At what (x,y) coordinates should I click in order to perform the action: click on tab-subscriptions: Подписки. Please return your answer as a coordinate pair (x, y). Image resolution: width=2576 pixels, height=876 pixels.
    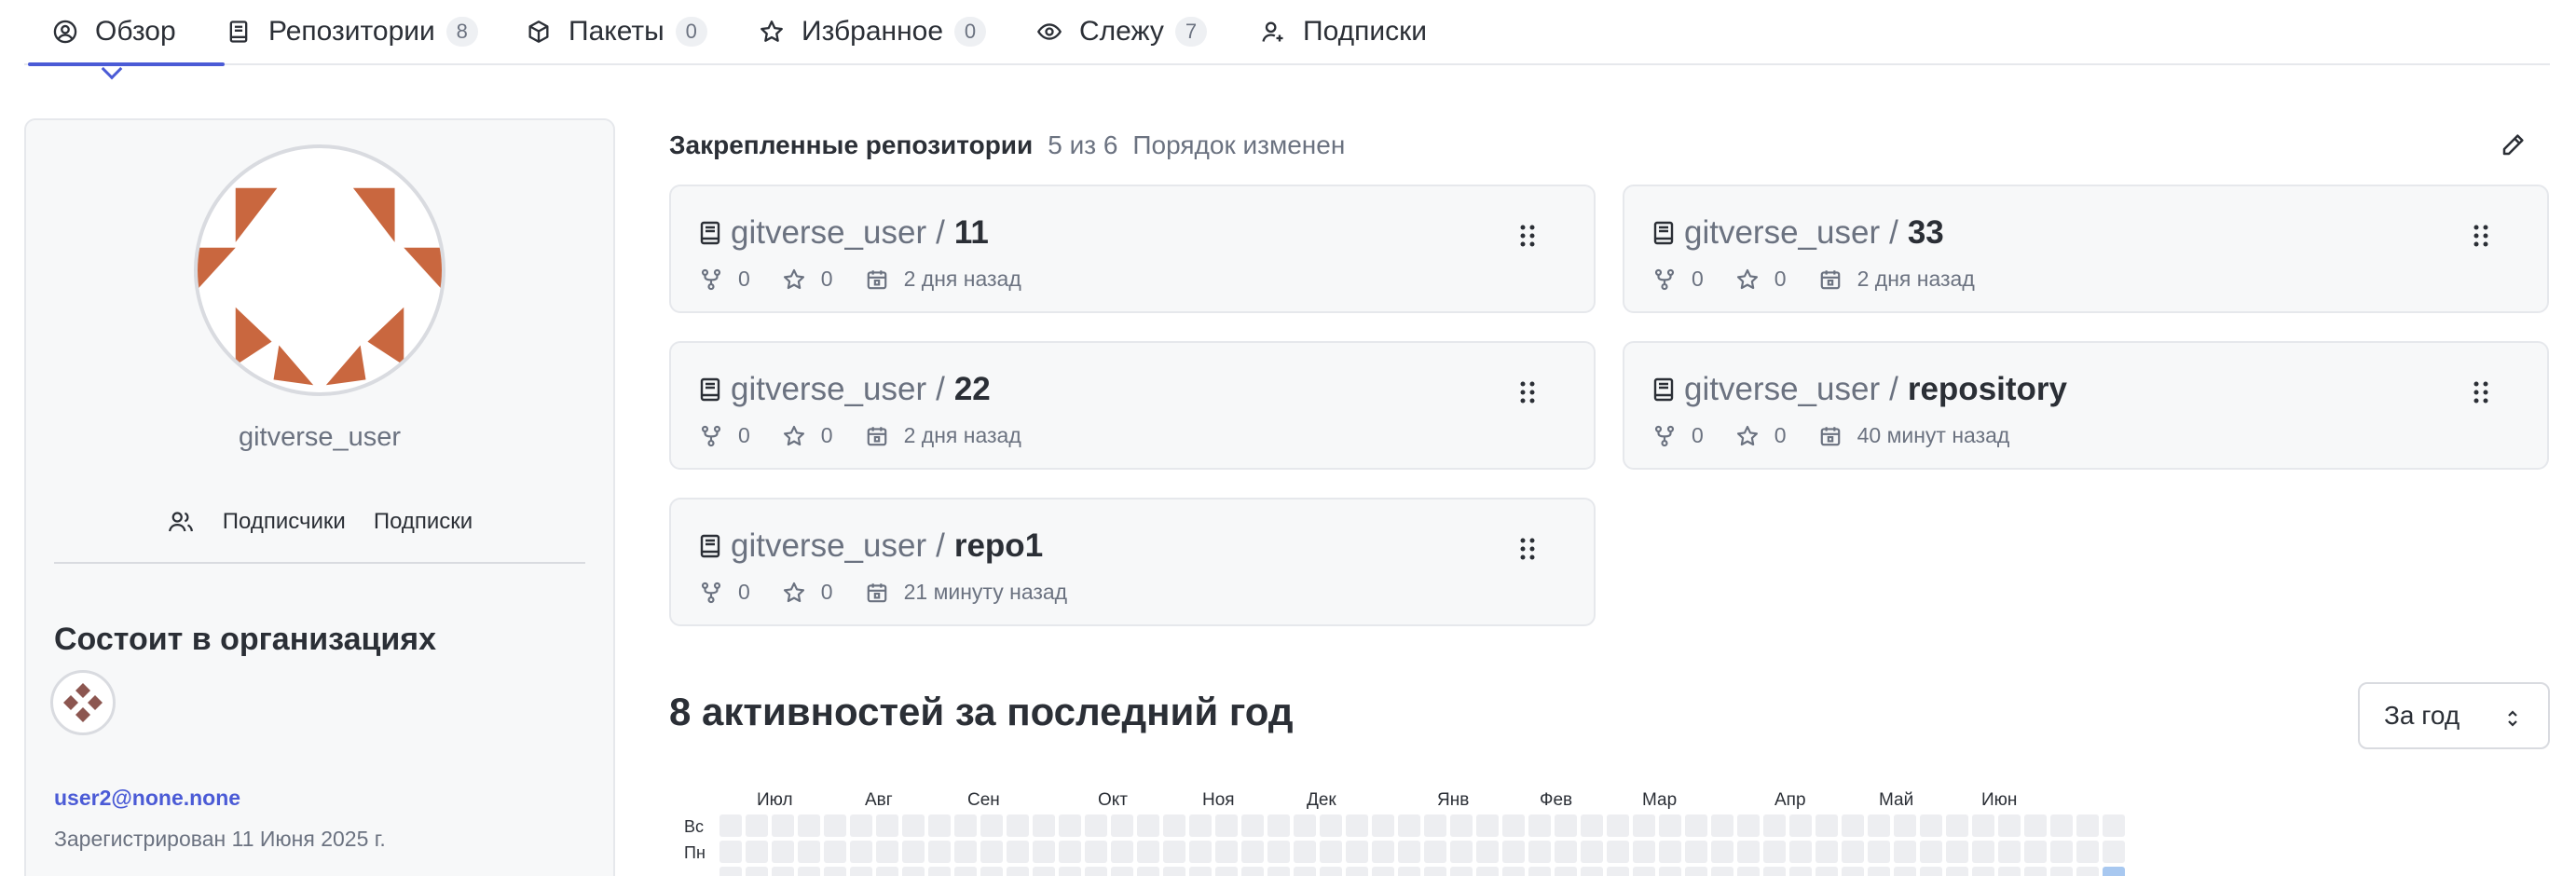
    Looking at the image, I should click on (1343, 31).